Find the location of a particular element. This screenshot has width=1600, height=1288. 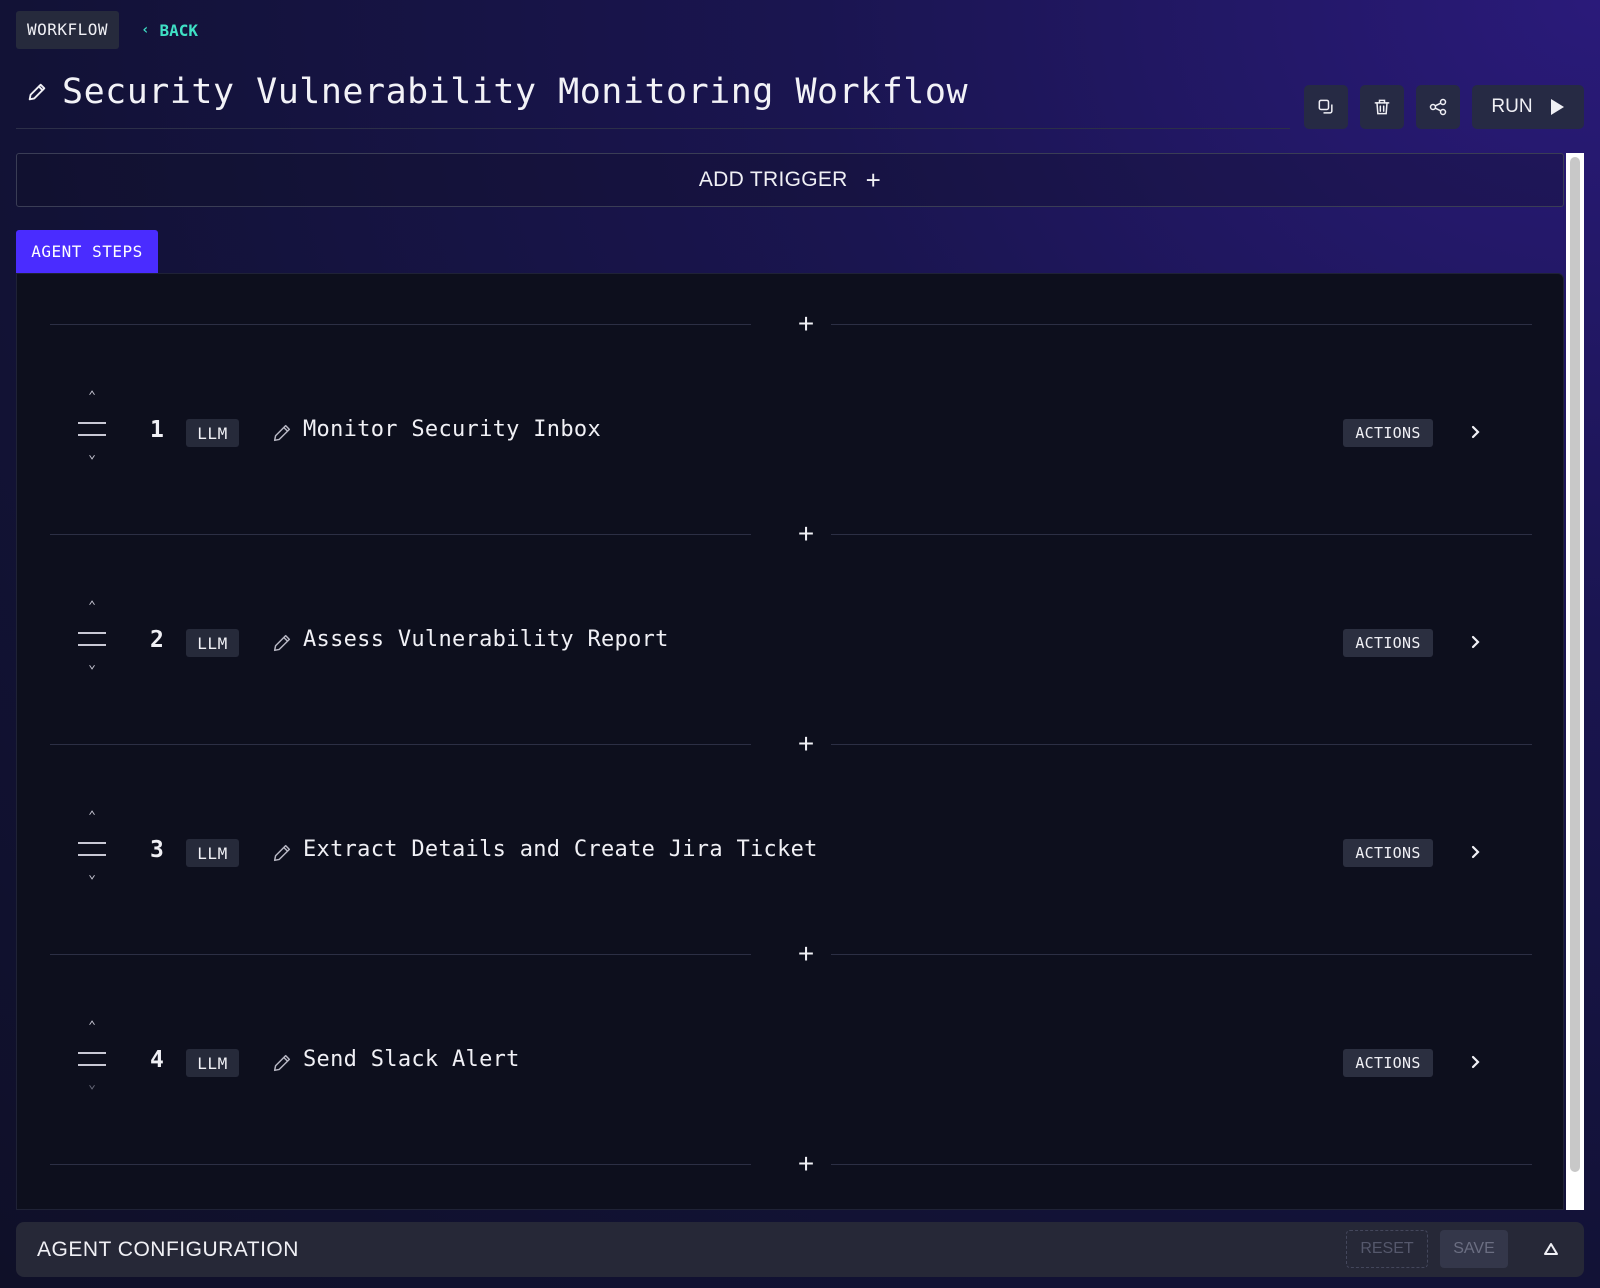

agent-configuration-bar: AGENT CONFIGURATION RESET SAVE is located at coordinates (800, 1249).